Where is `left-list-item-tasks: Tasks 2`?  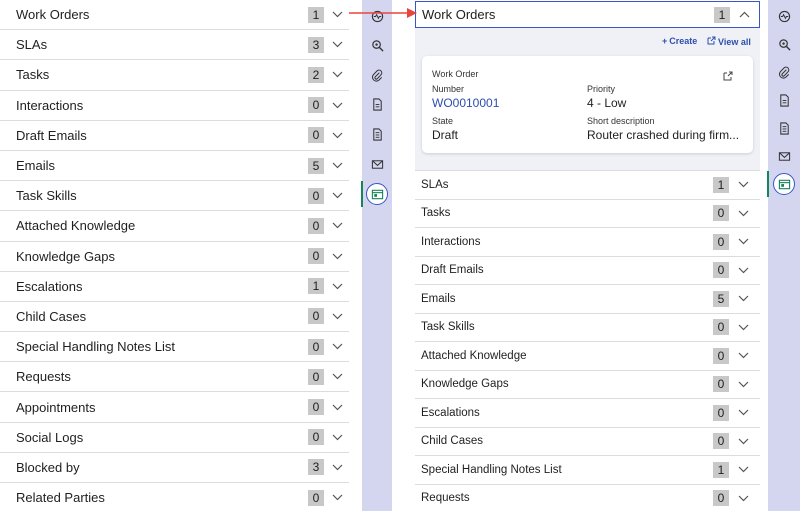 left-list-item-tasks: Tasks 2 is located at coordinates (174, 75).